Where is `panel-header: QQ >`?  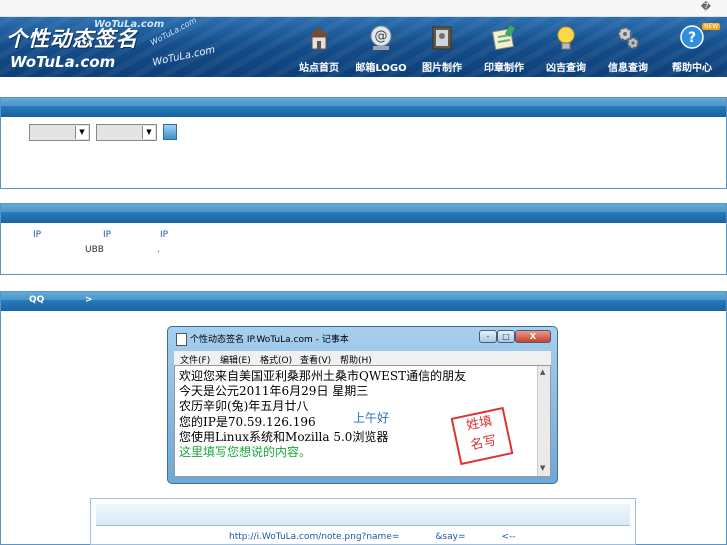
panel-header: QQ > is located at coordinates (363, 301).